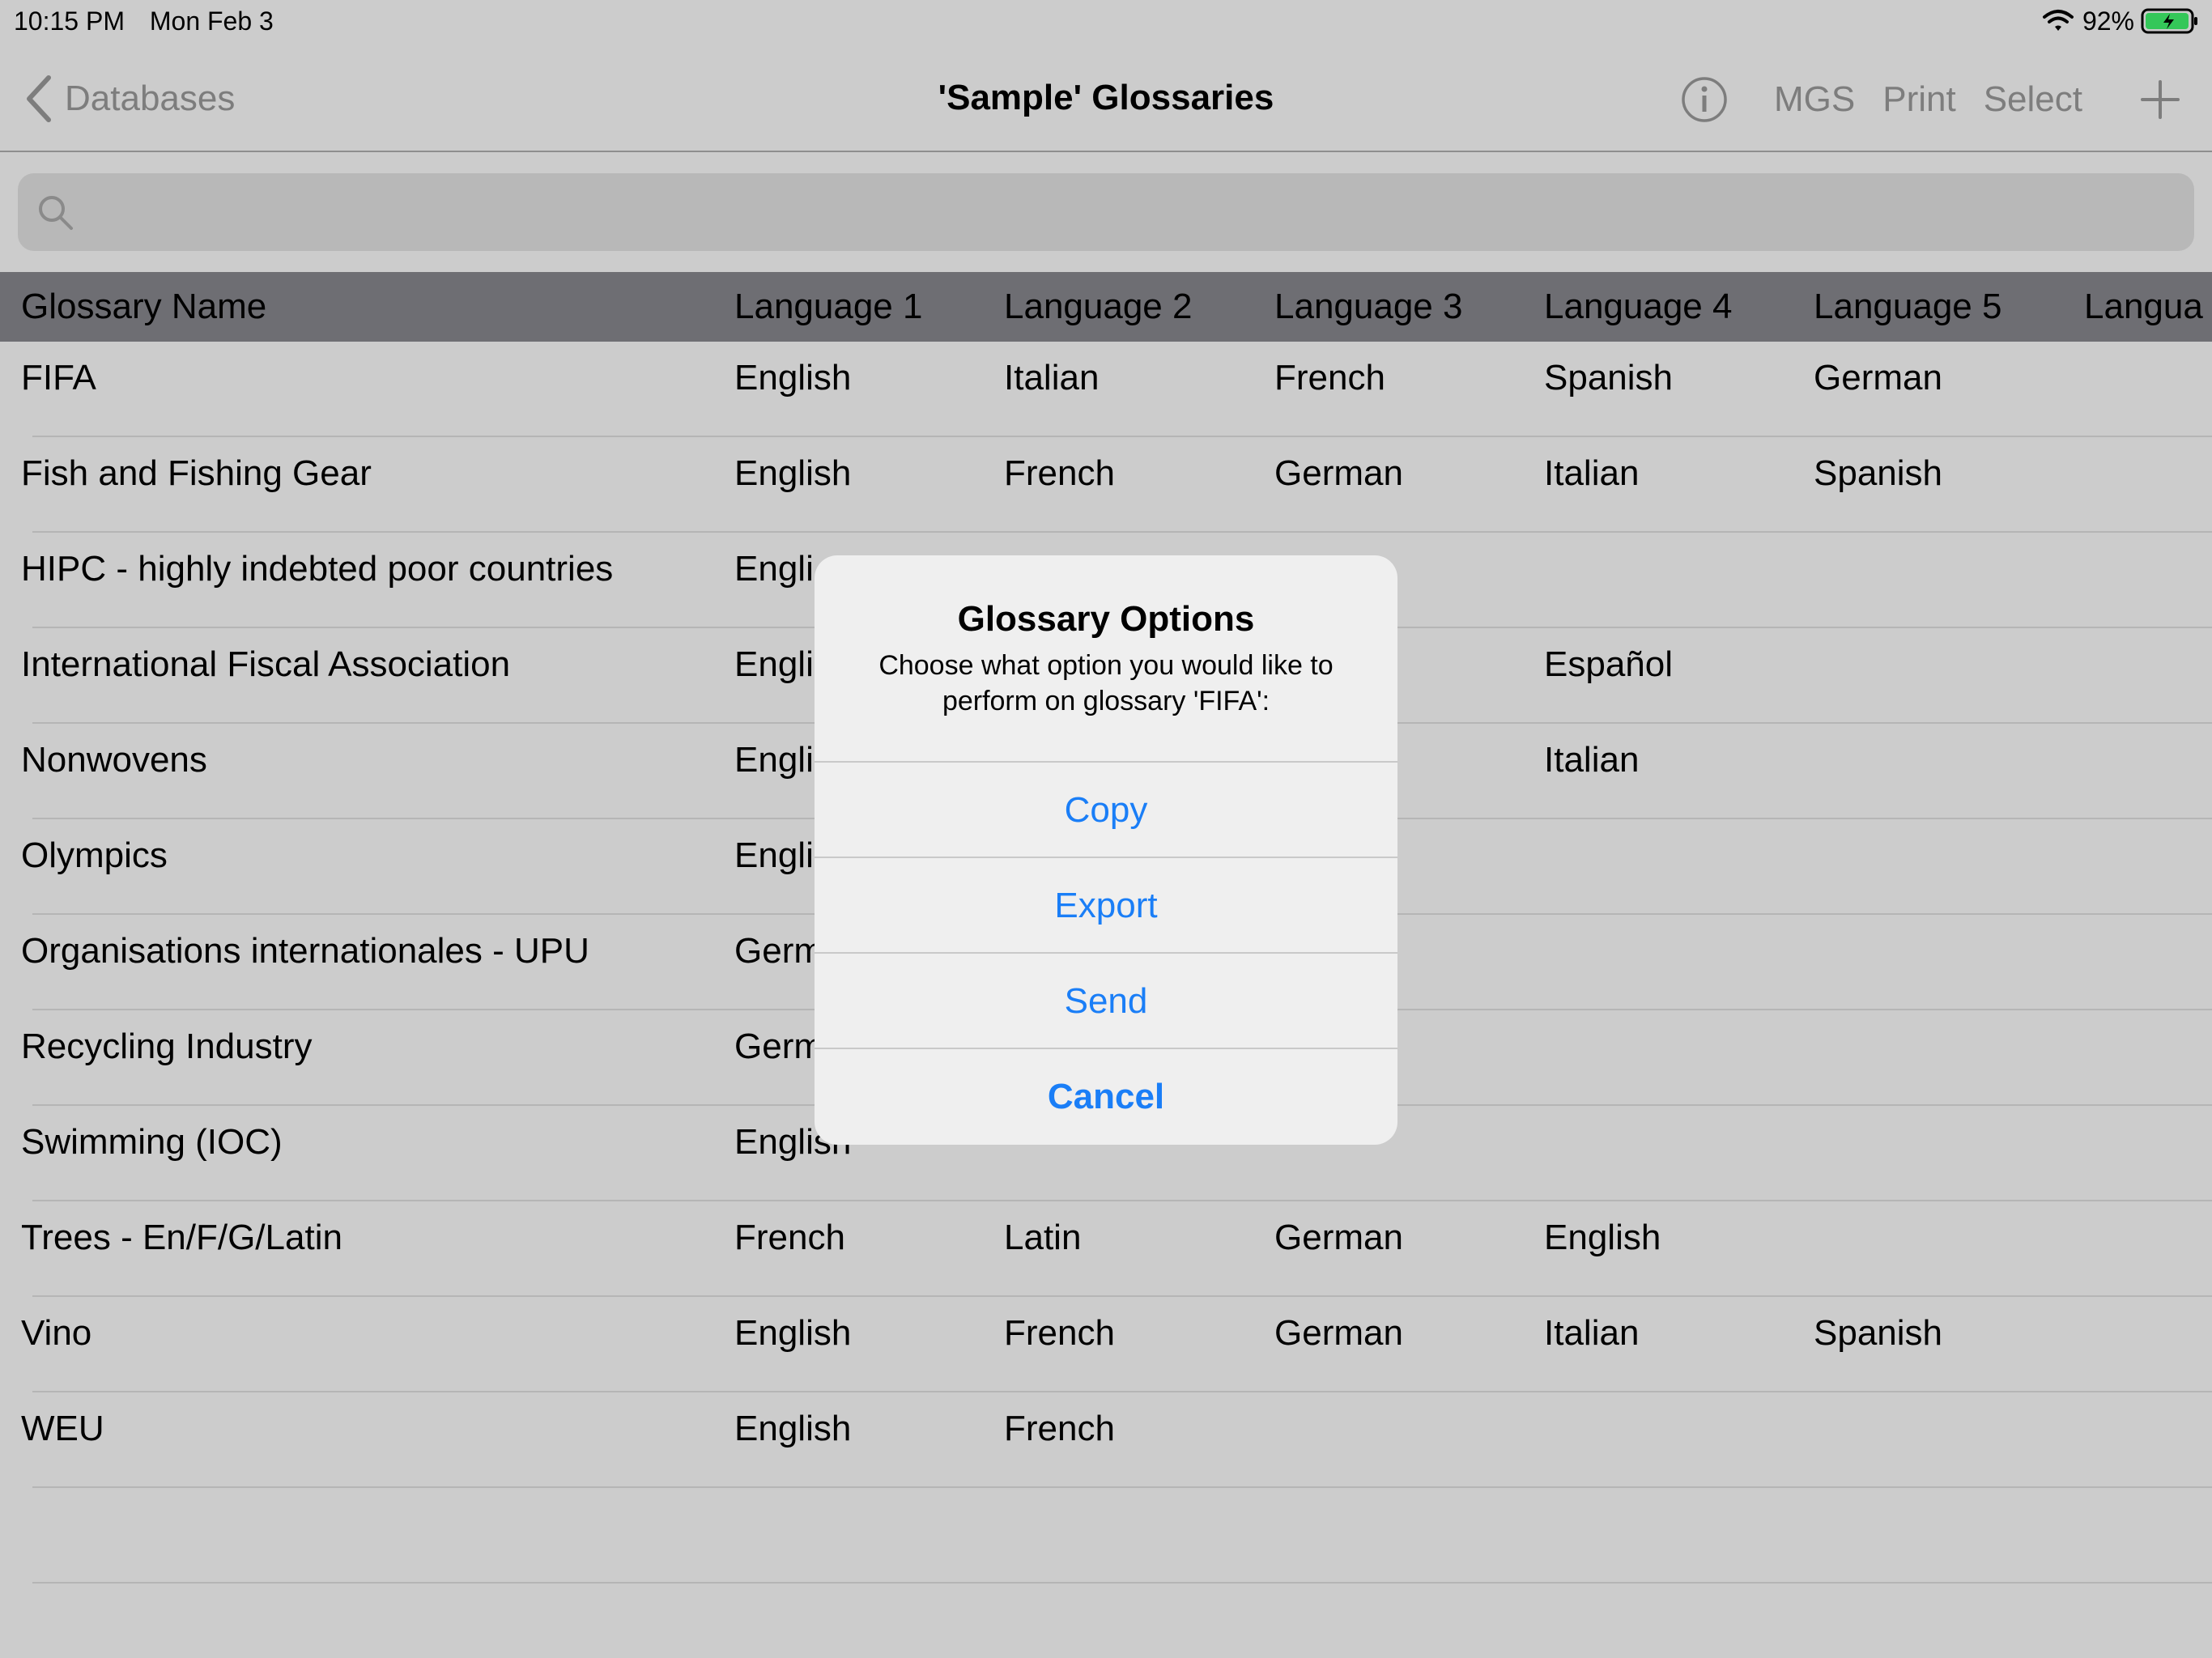 The width and height of the screenshot is (2212, 1658). What do you see at coordinates (1106, 905) in the screenshot?
I see `export-button: Export` at bounding box center [1106, 905].